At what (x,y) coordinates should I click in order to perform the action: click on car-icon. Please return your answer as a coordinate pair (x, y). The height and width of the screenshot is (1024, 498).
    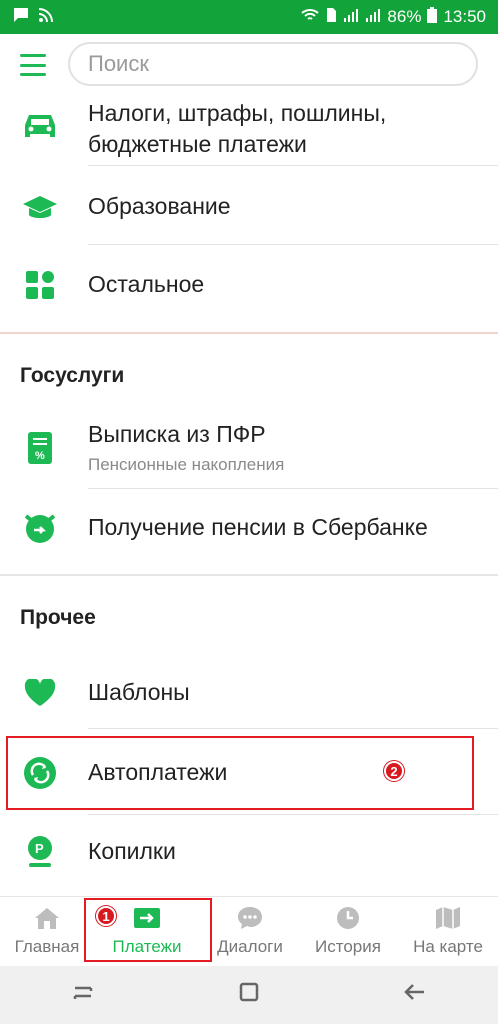
    Looking at the image, I should click on (40, 126).